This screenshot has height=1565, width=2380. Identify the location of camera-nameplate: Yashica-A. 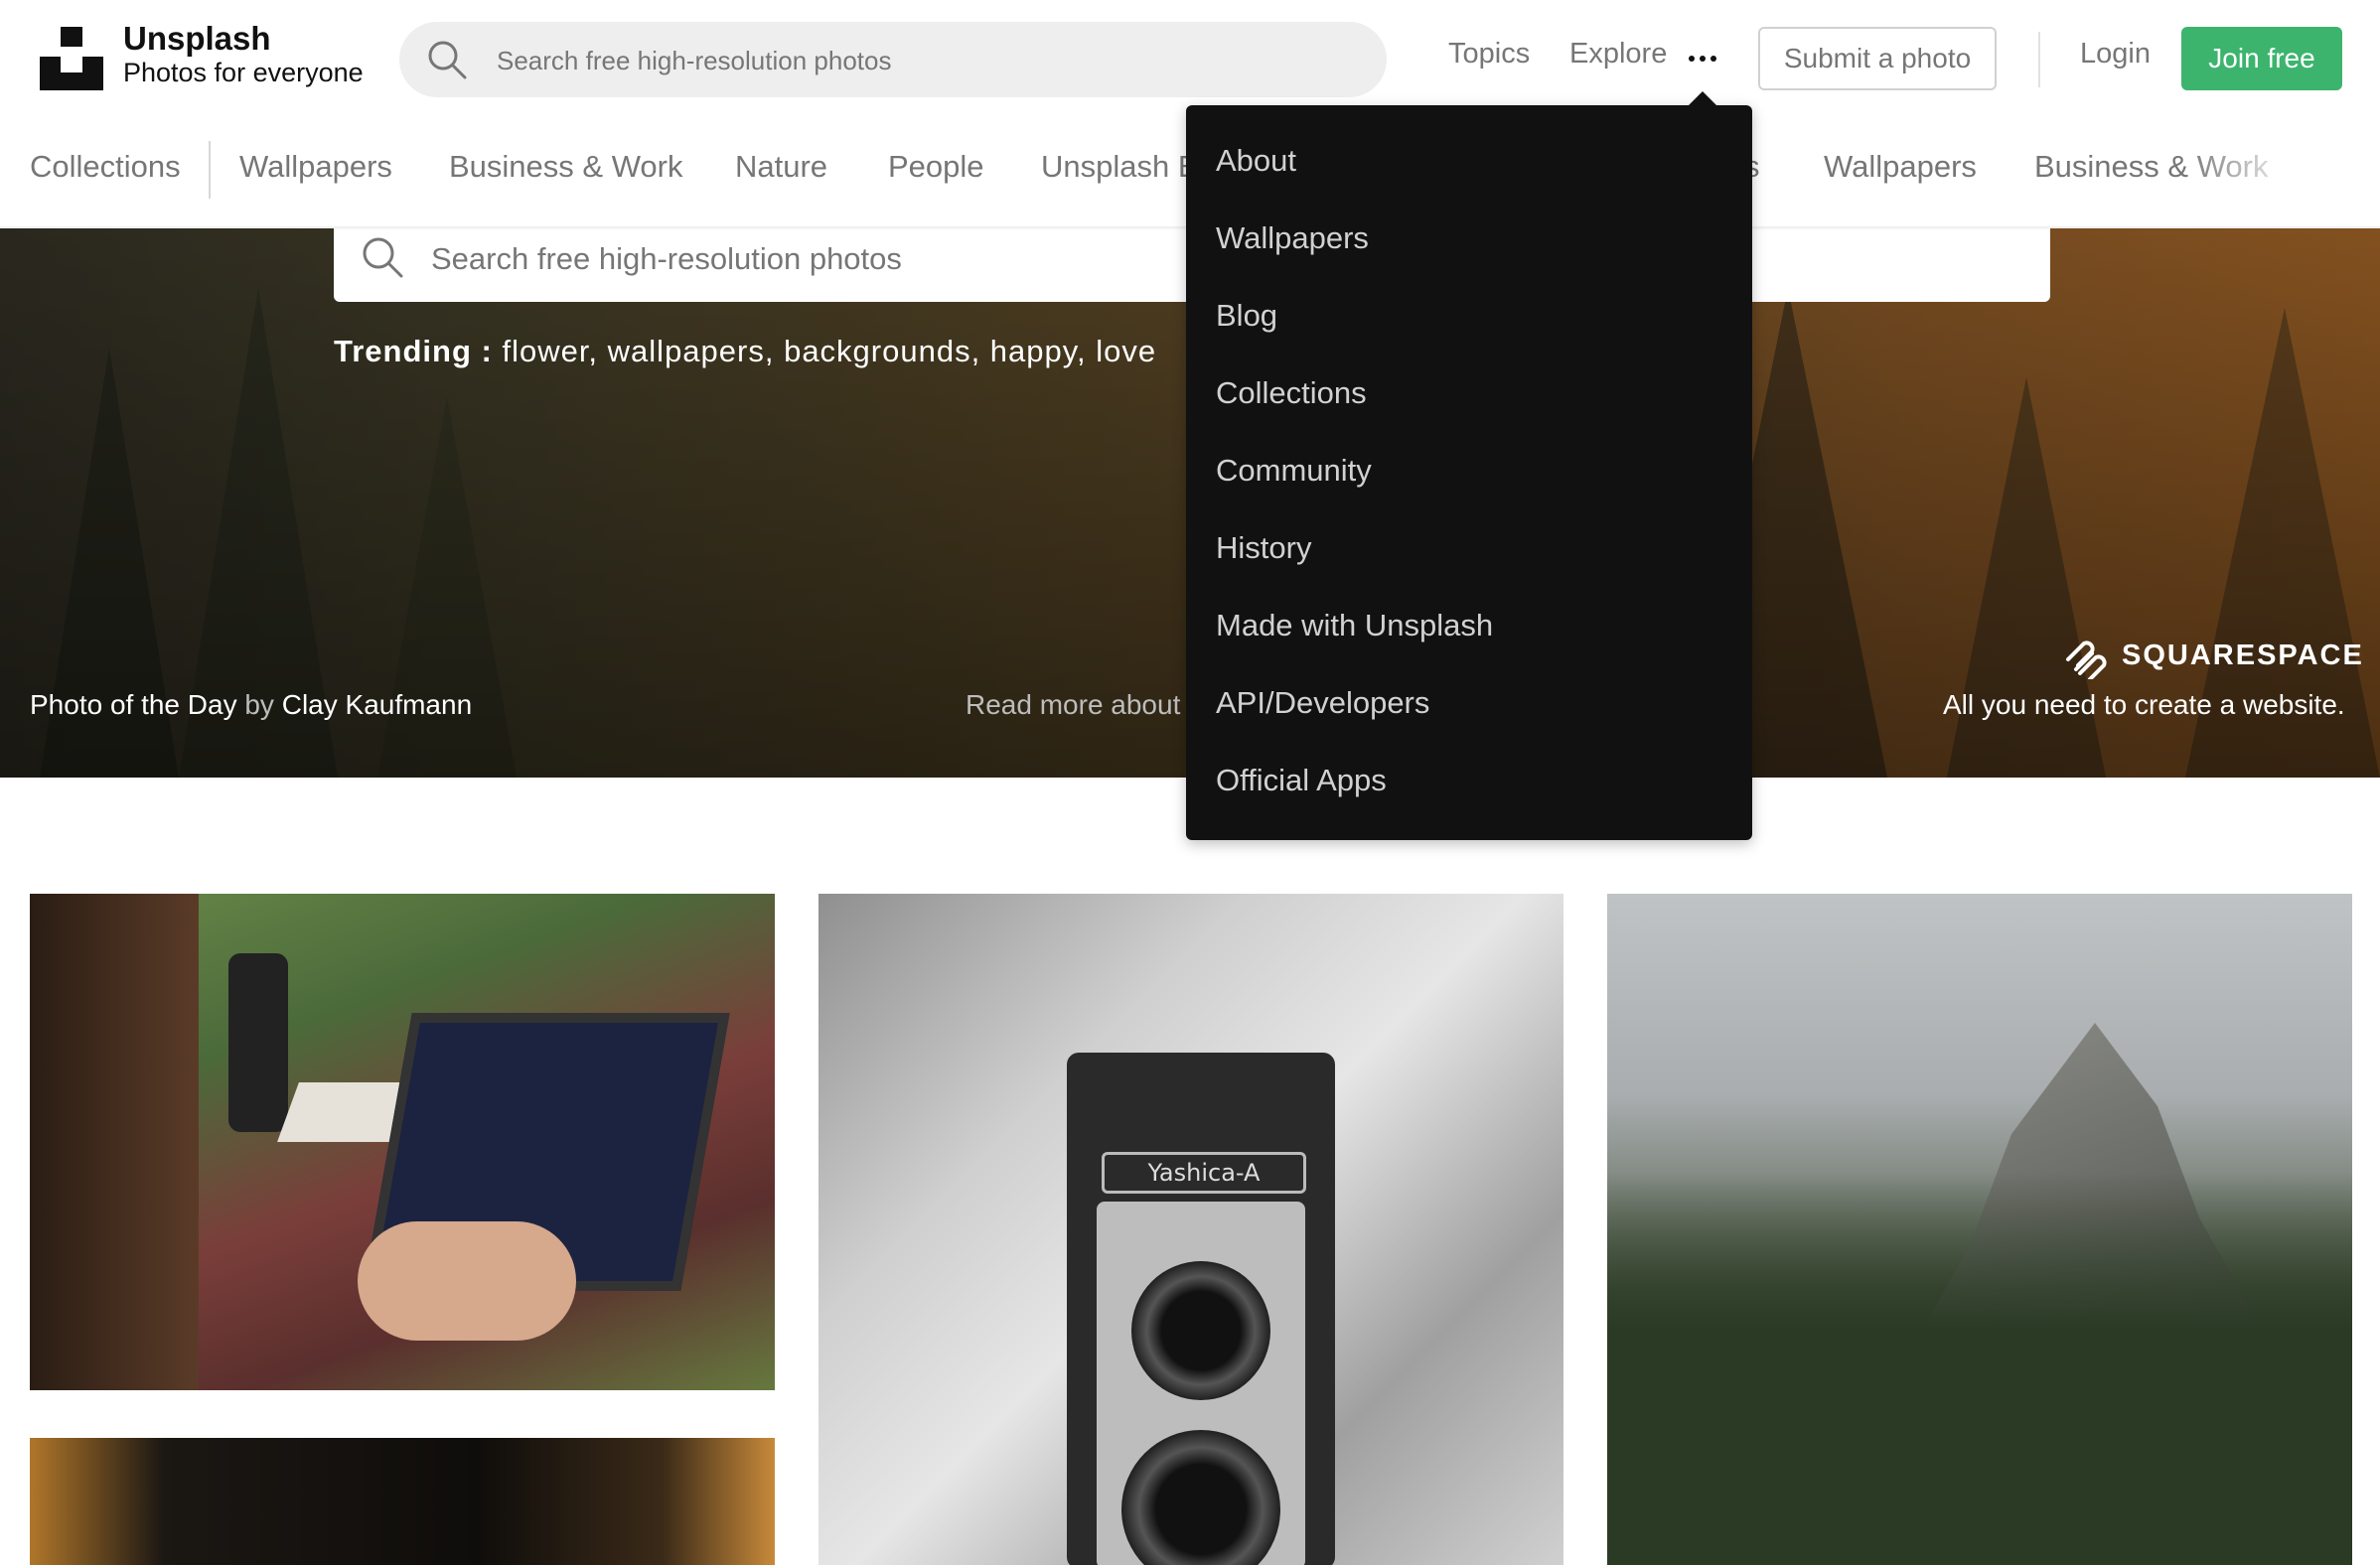
(1204, 1173).